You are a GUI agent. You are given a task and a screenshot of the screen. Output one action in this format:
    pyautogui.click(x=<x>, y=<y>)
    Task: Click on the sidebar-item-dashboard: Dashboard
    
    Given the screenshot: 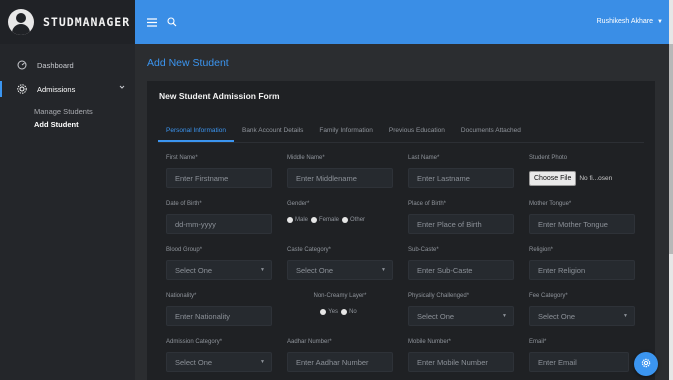 What is the action you would take?
    pyautogui.click(x=67, y=65)
    